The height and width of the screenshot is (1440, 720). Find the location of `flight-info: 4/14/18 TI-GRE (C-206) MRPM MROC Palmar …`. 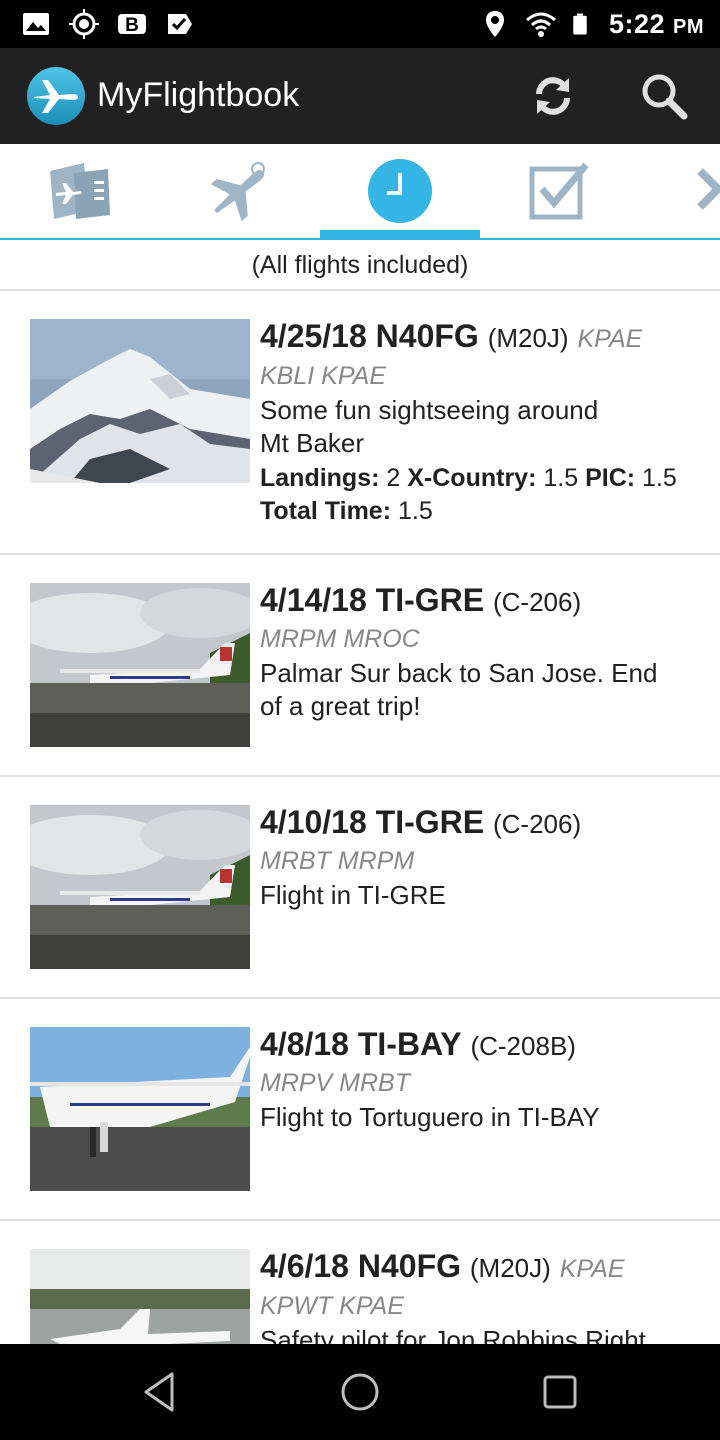

flight-info: 4/14/18 TI-GRE (C-206) MRPM MROC Palmar … is located at coordinates (481, 652).